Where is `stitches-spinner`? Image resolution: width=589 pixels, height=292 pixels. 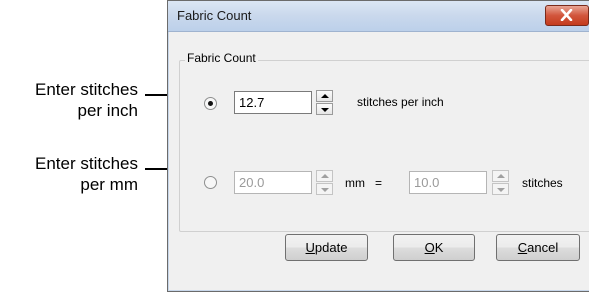 stitches-spinner is located at coordinates (500, 182).